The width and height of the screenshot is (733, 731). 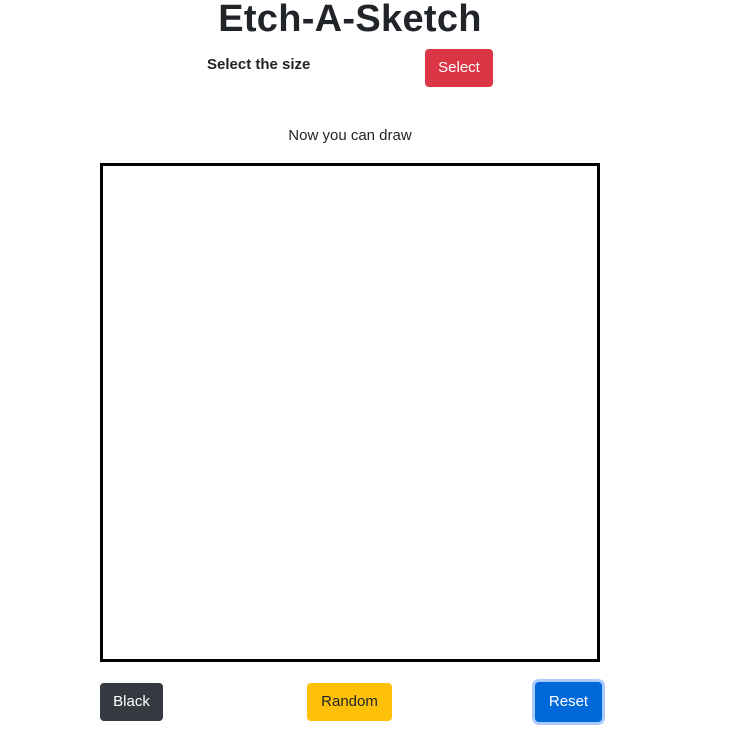 I want to click on page-title: Etch-A-Sketch, so click(x=350, y=20).